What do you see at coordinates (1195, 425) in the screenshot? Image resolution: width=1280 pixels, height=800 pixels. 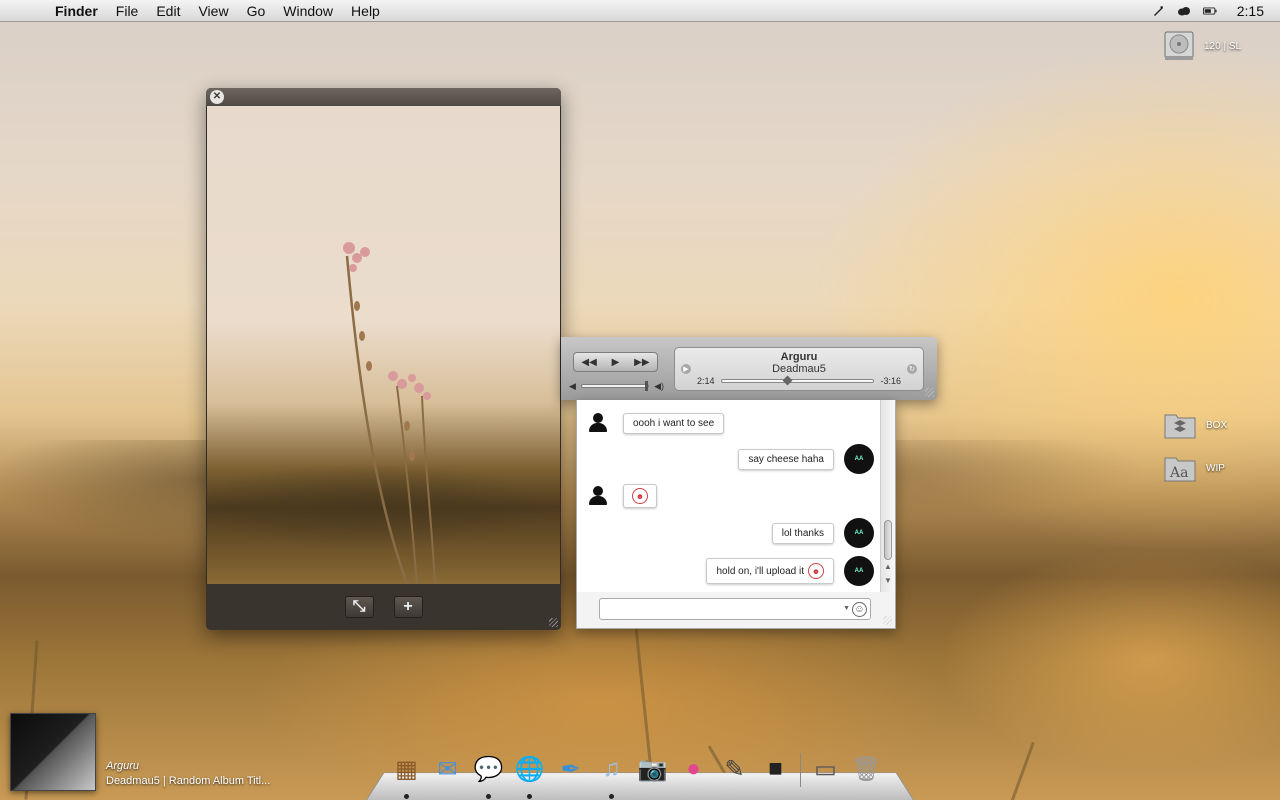 I see `desktop-icon-box: BOX` at bounding box center [1195, 425].